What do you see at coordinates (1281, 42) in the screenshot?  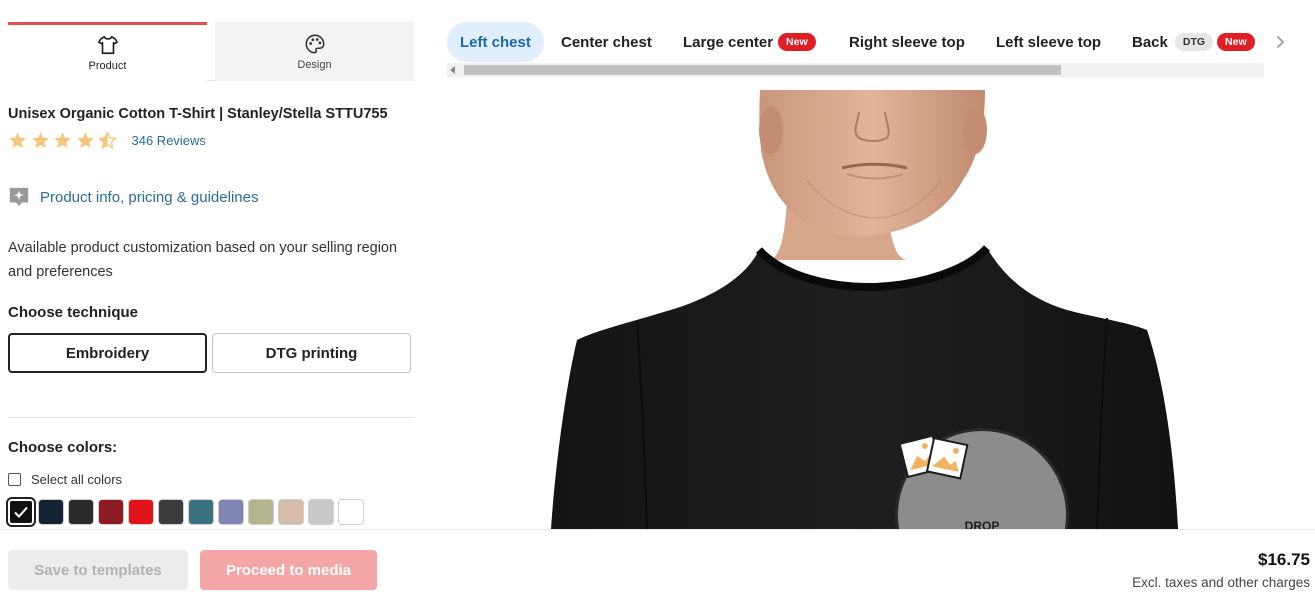 I see `chevron-right-icon` at bounding box center [1281, 42].